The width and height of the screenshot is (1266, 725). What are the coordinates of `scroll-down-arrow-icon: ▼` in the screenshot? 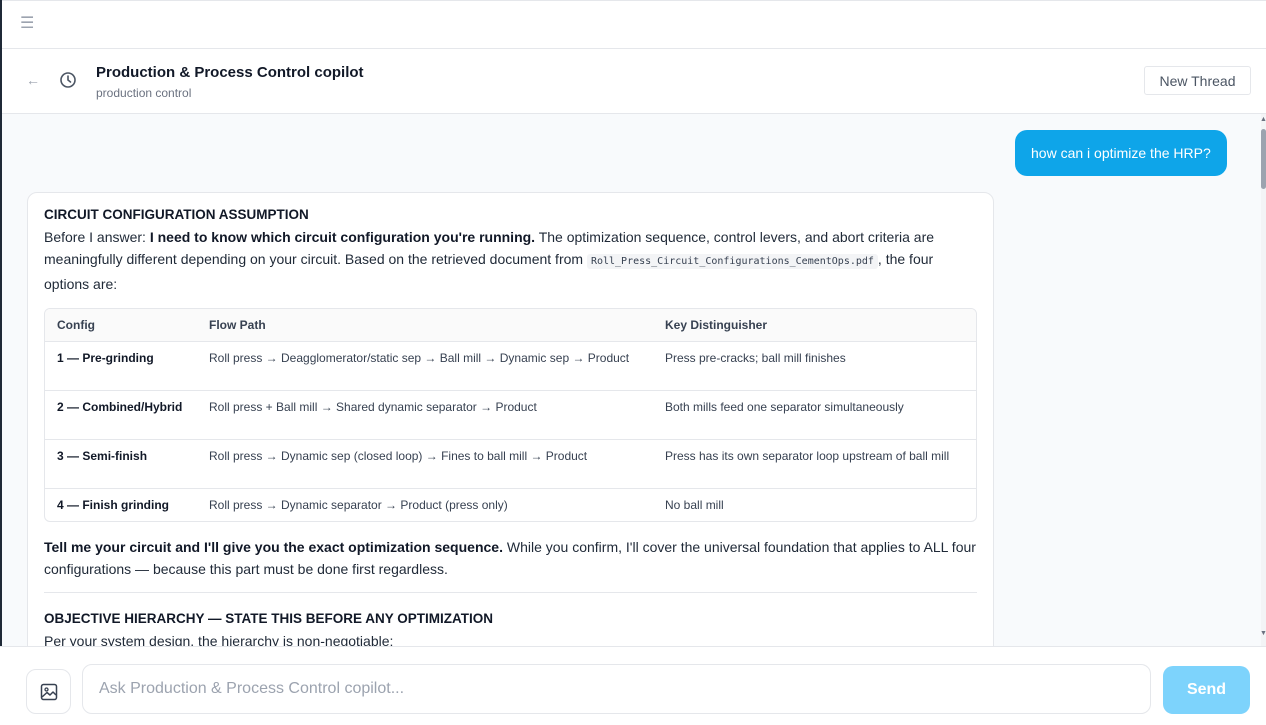 It's located at (1263, 633).